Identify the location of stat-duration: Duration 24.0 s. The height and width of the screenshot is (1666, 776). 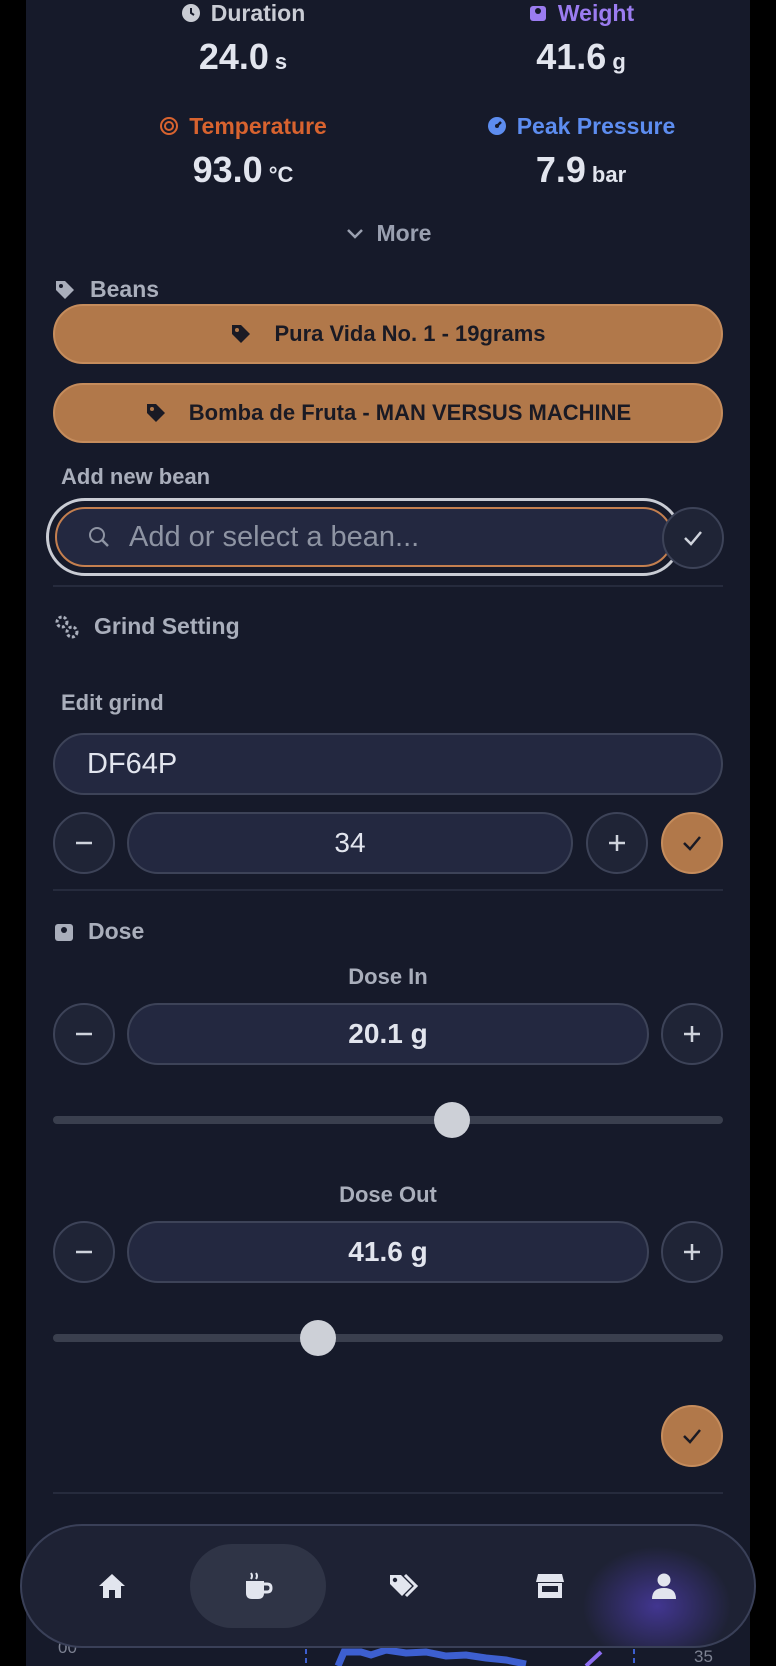
(243, 39).